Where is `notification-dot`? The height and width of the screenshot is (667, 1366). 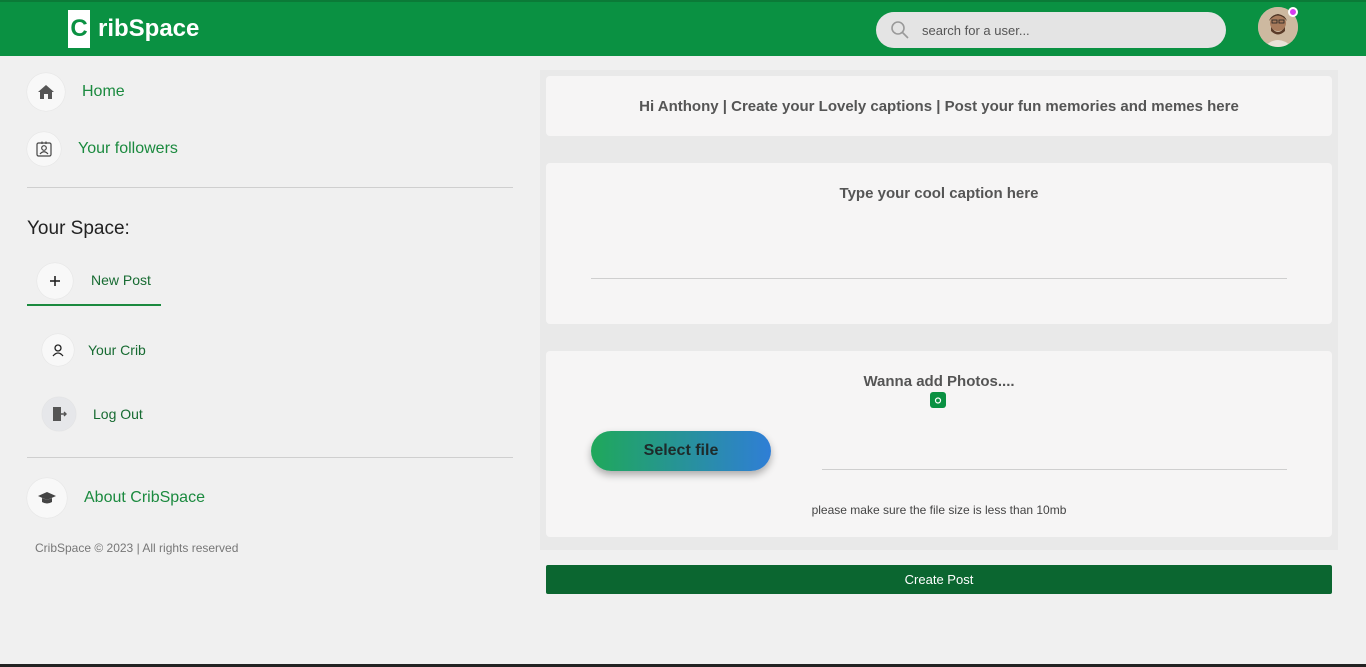
notification-dot is located at coordinates (1293, 12).